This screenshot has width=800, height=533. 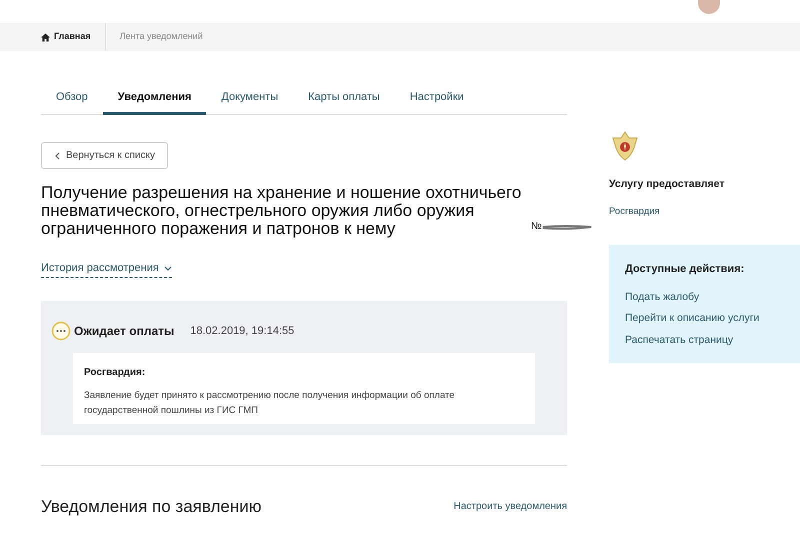 What do you see at coordinates (161, 37) in the screenshot?
I see `breadcrumb-current: Лента уведомлений` at bounding box center [161, 37].